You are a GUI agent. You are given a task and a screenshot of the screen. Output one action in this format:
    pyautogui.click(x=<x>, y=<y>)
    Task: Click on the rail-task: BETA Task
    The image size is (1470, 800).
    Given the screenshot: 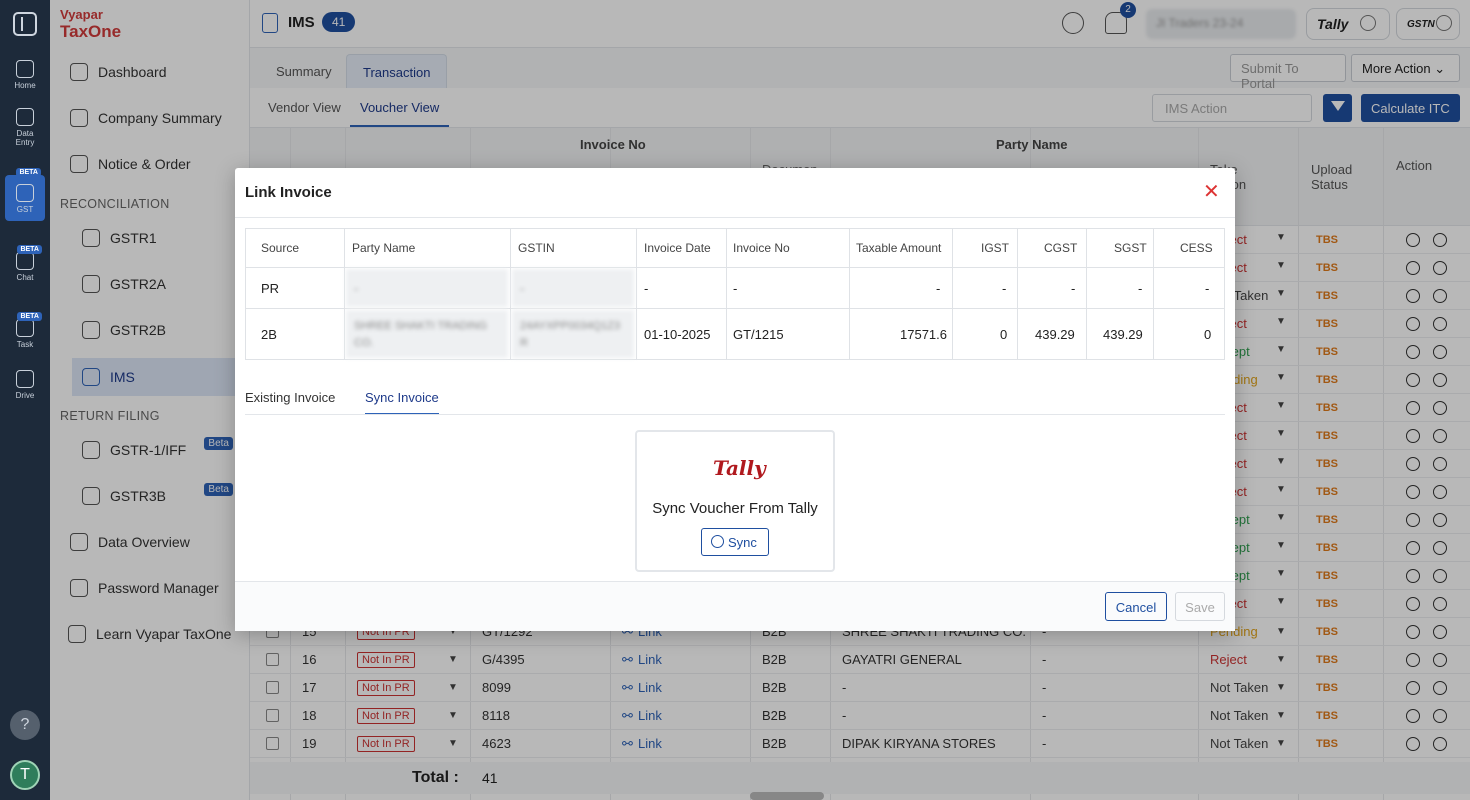 What is the action you would take?
    pyautogui.click(x=25, y=330)
    